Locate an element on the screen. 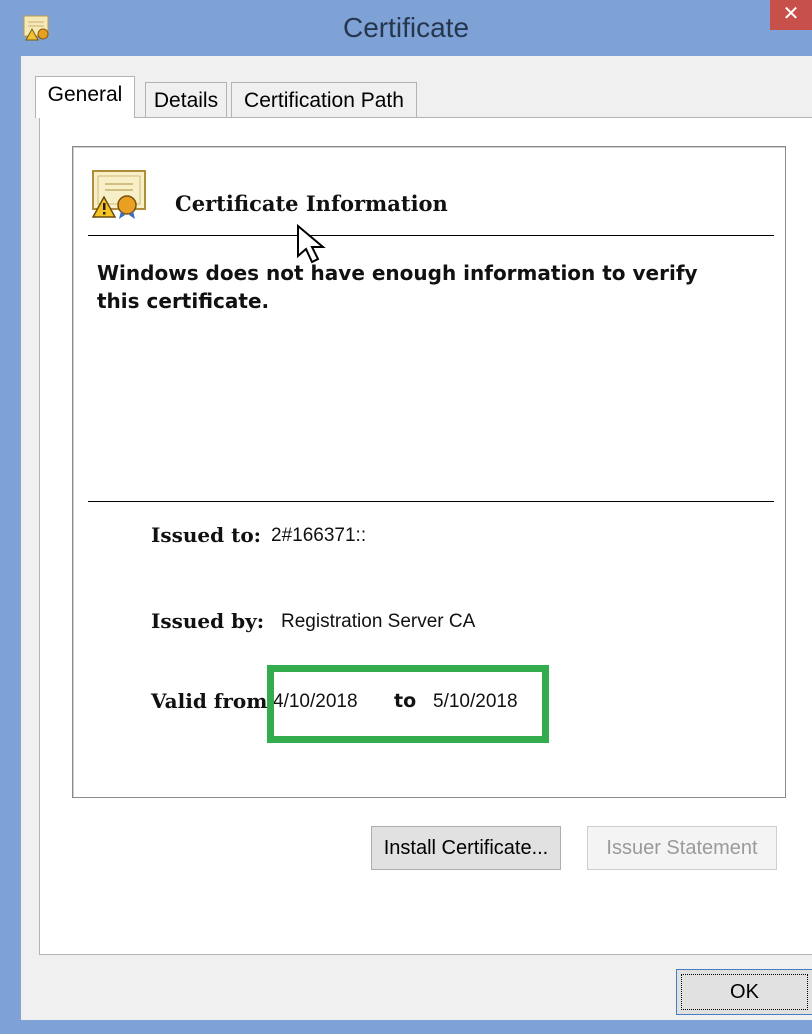  mouse-pointer-icon is located at coordinates (311, 244).